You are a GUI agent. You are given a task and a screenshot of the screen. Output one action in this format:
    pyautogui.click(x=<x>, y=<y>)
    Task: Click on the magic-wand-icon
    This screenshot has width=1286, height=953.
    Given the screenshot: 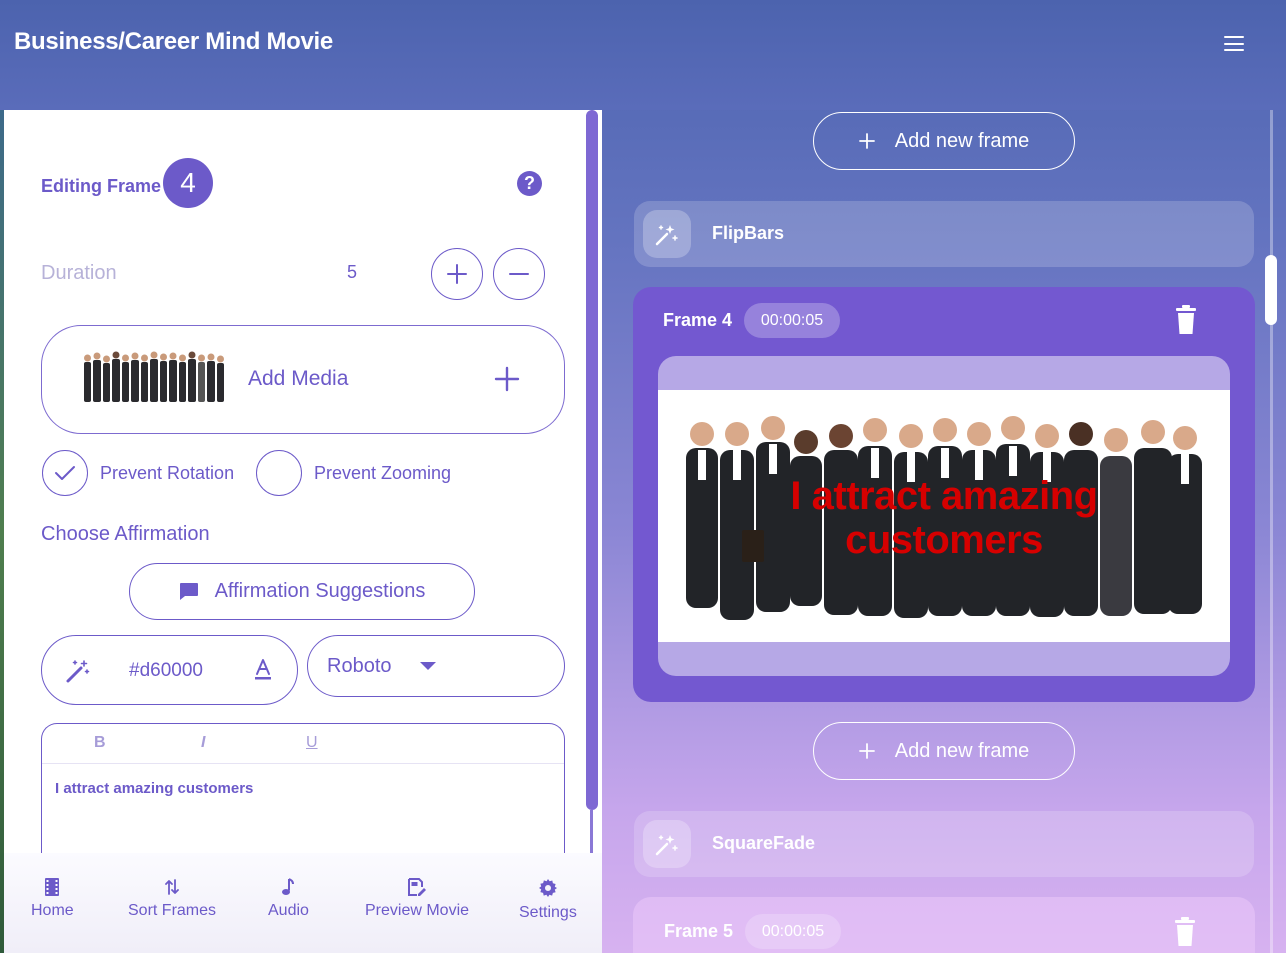 What is the action you would take?
    pyautogui.click(x=78, y=671)
    